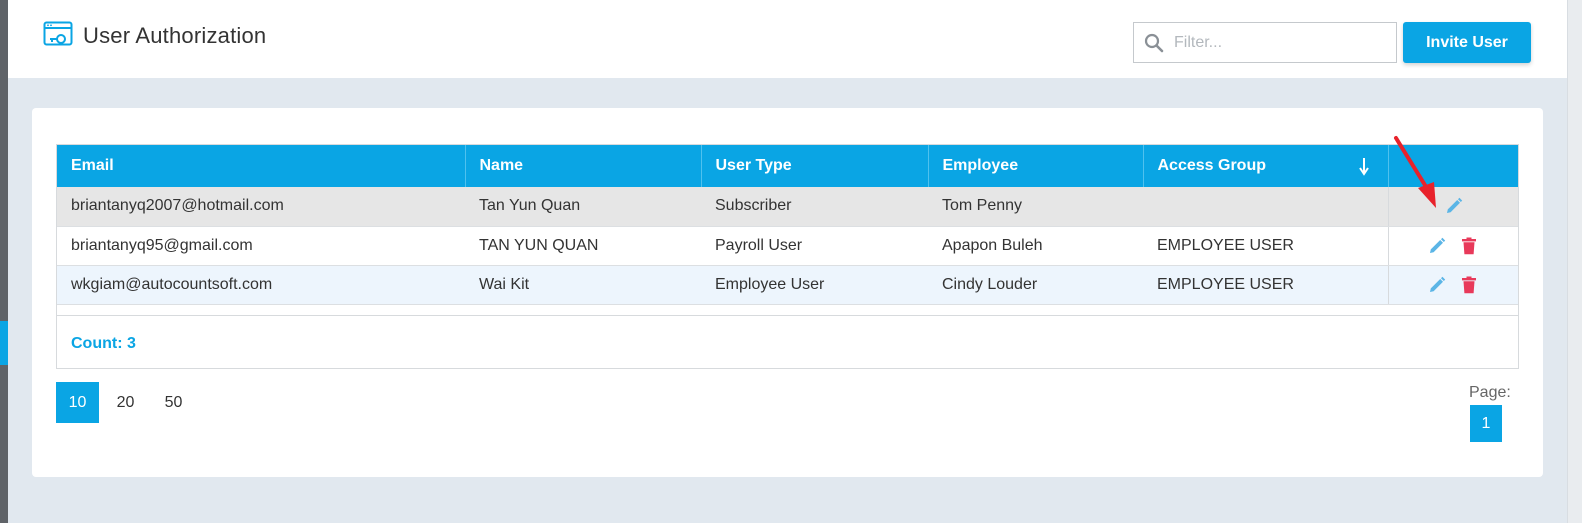 Image resolution: width=1582 pixels, height=523 pixels. Describe the element at coordinates (814, 246) in the screenshot. I see `cell-user-type: Payroll User` at that location.